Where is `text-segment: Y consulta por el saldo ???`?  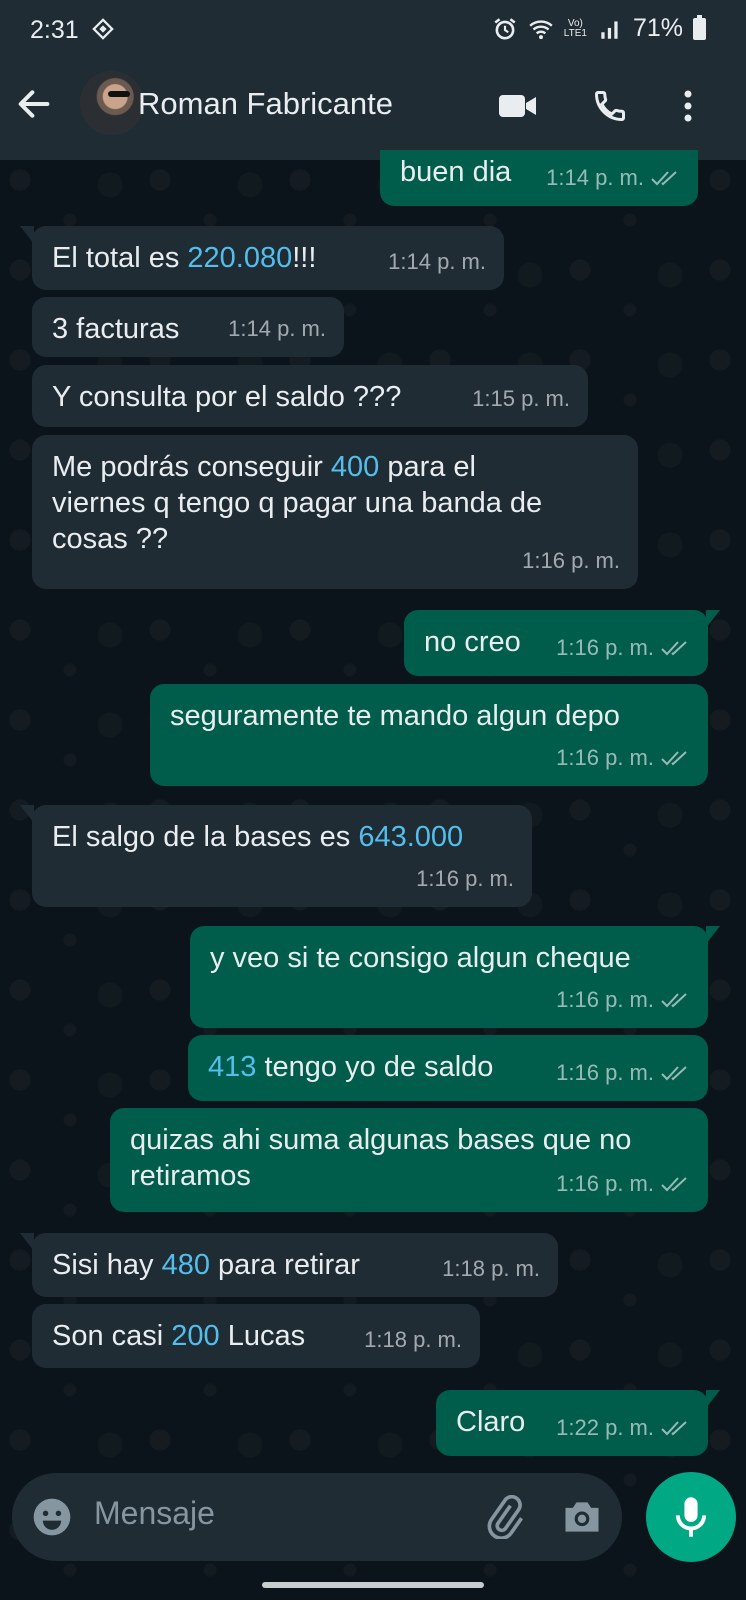
text-segment: Y consulta por el saldo ??? is located at coordinates (227, 397).